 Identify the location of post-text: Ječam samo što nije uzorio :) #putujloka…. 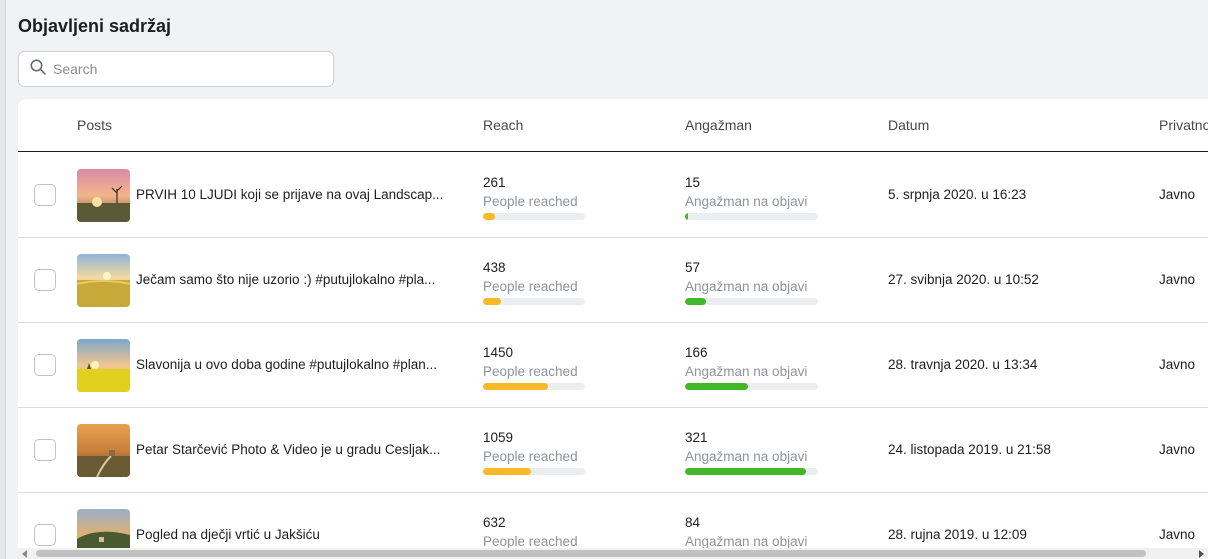
(306, 279).